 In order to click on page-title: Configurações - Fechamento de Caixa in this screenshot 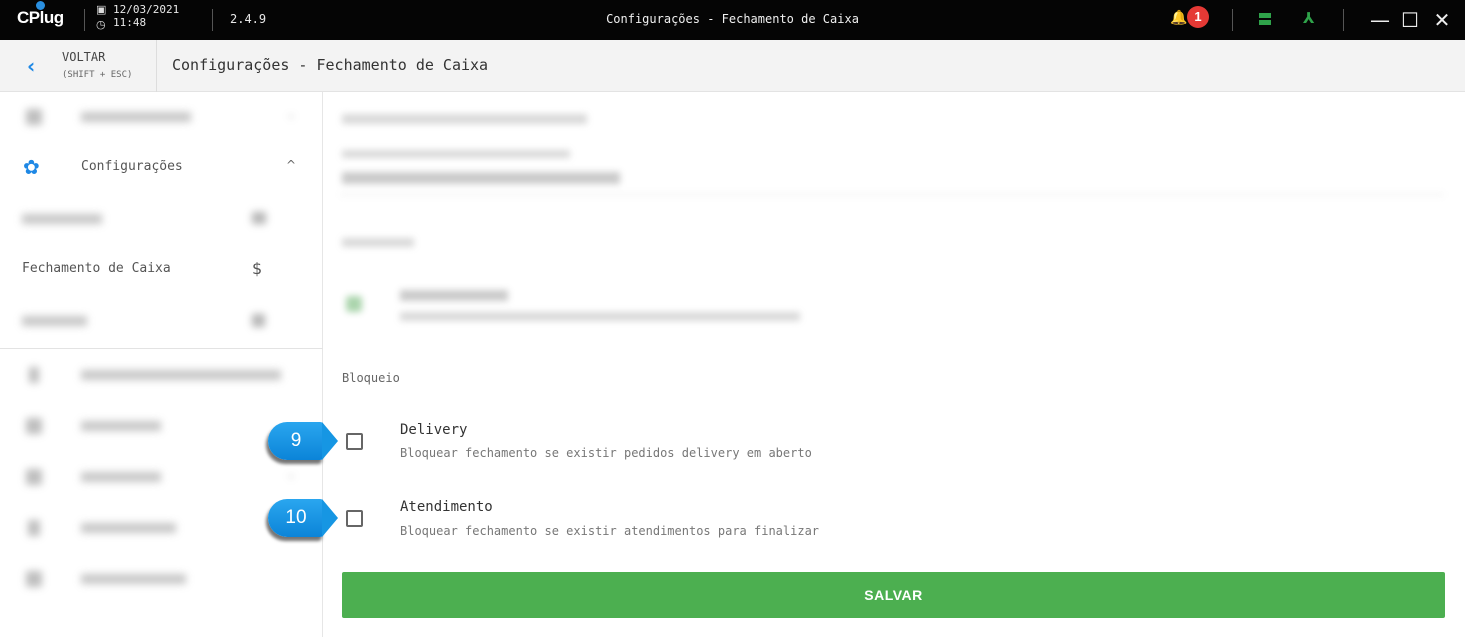, I will do `click(330, 65)`.